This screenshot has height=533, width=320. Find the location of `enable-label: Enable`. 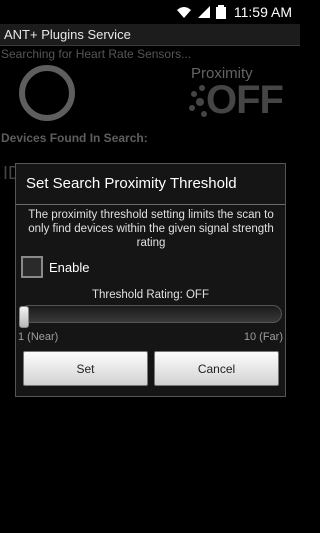

enable-label: Enable is located at coordinates (69, 267).